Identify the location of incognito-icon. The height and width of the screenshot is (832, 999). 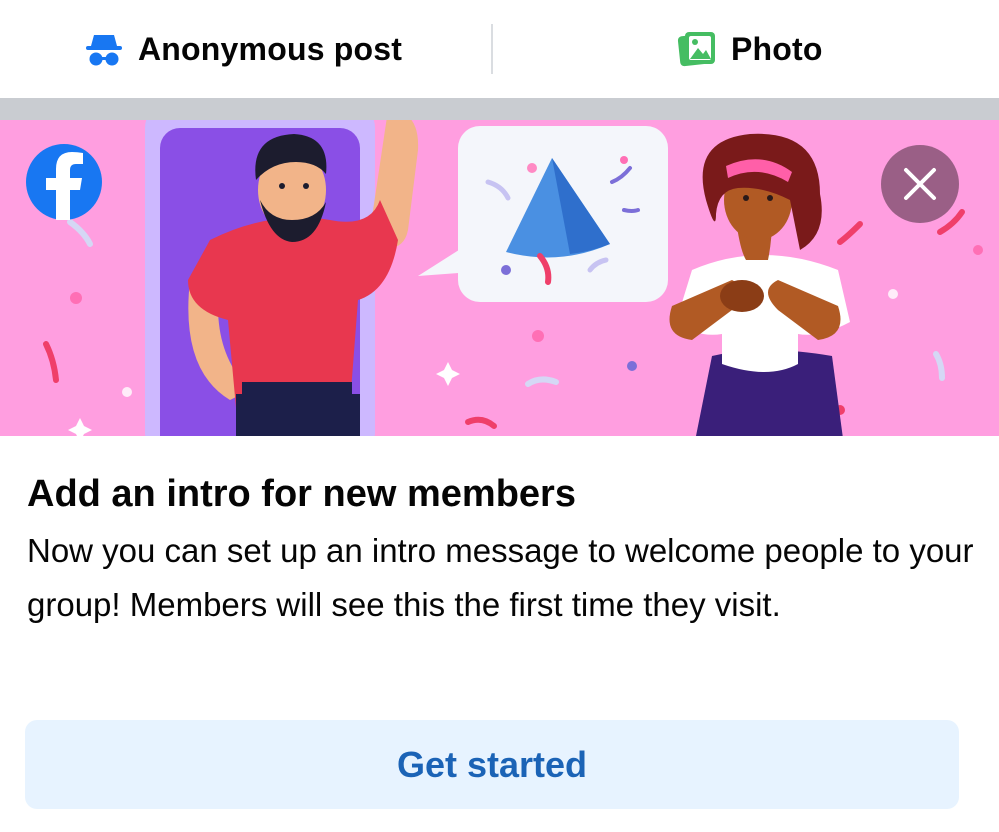
(104, 50).